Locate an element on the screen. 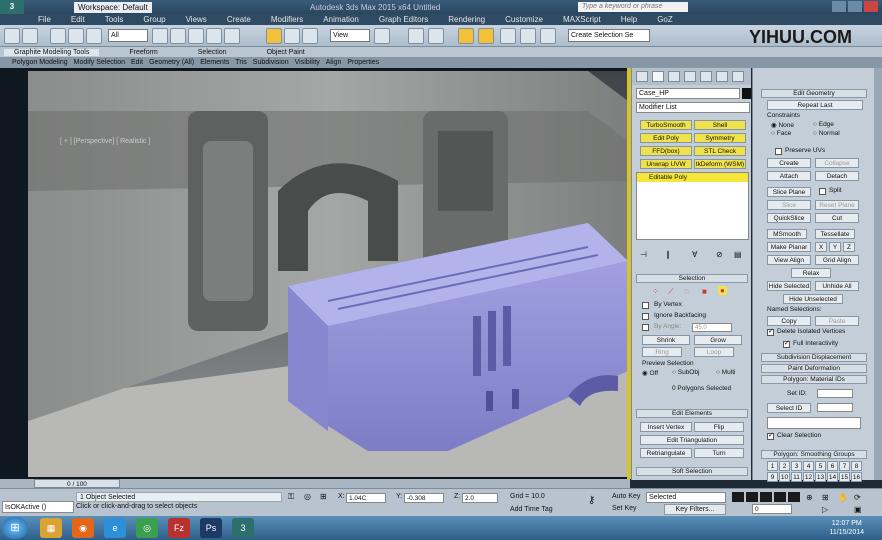 The width and height of the screenshot is (882, 540). menu-edit: Edit is located at coordinates (78, 19).